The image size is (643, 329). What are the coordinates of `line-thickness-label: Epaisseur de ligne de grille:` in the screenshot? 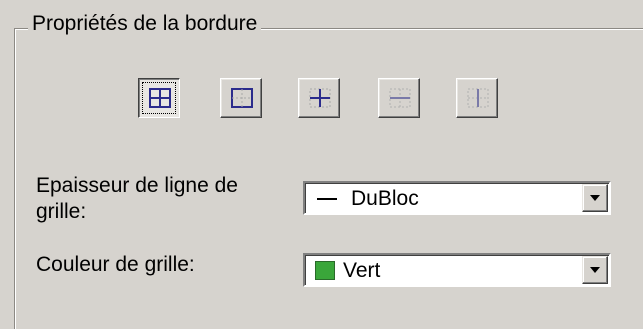 It's located at (137, 198).